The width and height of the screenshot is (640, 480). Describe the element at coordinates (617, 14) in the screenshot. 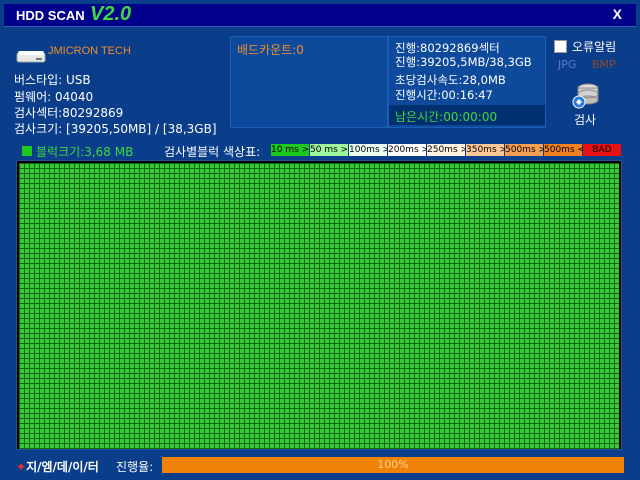

I see `close-button: X` at that location.